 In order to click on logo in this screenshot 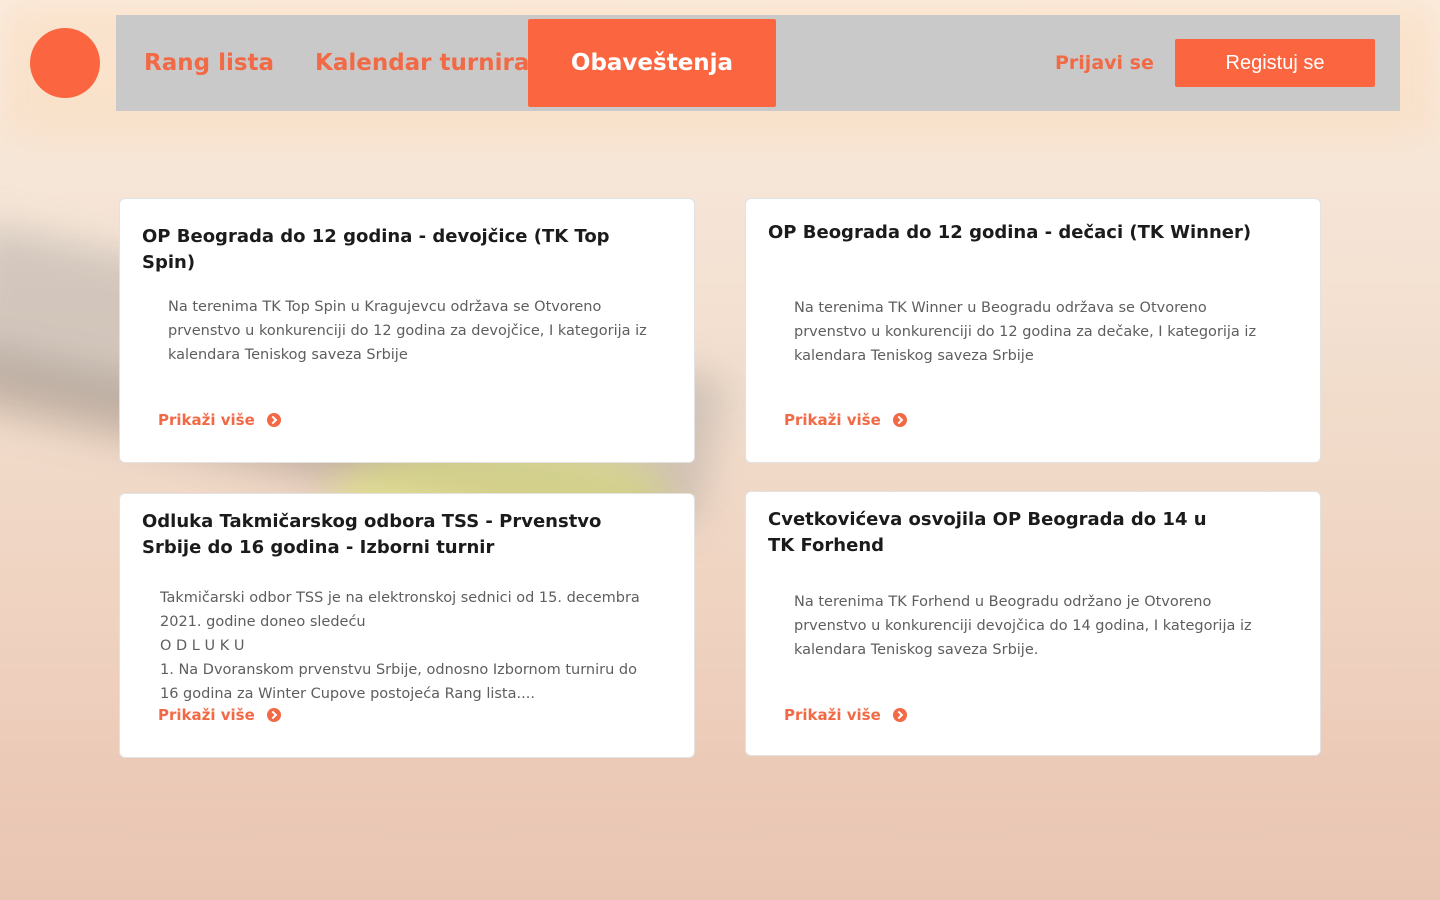, I will do `click(65, 63)`.